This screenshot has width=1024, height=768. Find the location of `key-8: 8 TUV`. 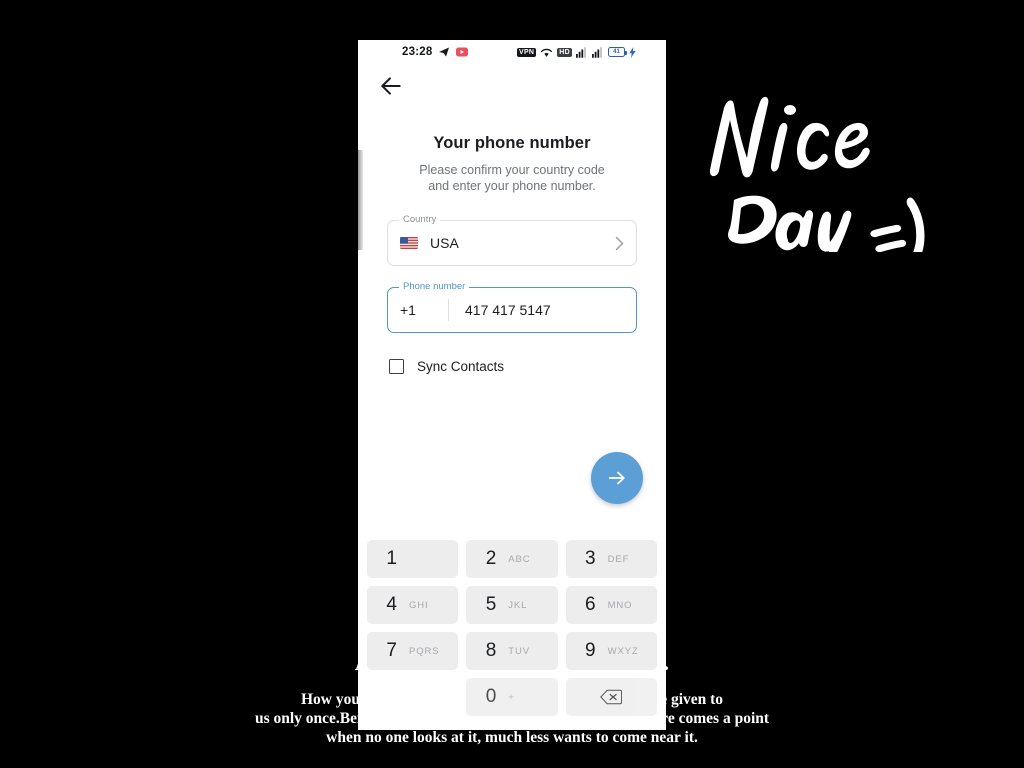

key-8: 8 TUV is located at coordinates (512, 651).